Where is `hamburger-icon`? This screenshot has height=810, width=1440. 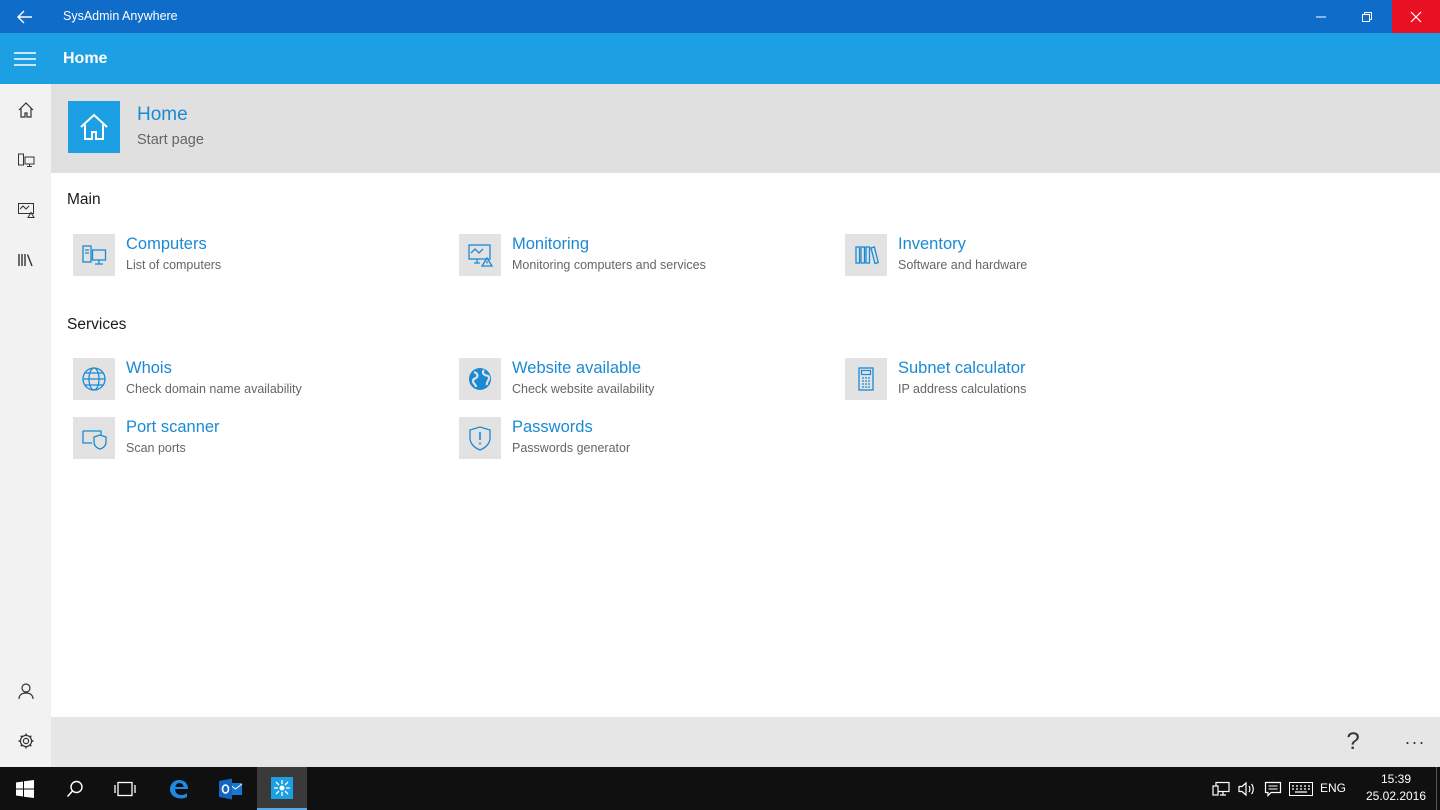
hamburger-icon is located at coordinates (25, 58).